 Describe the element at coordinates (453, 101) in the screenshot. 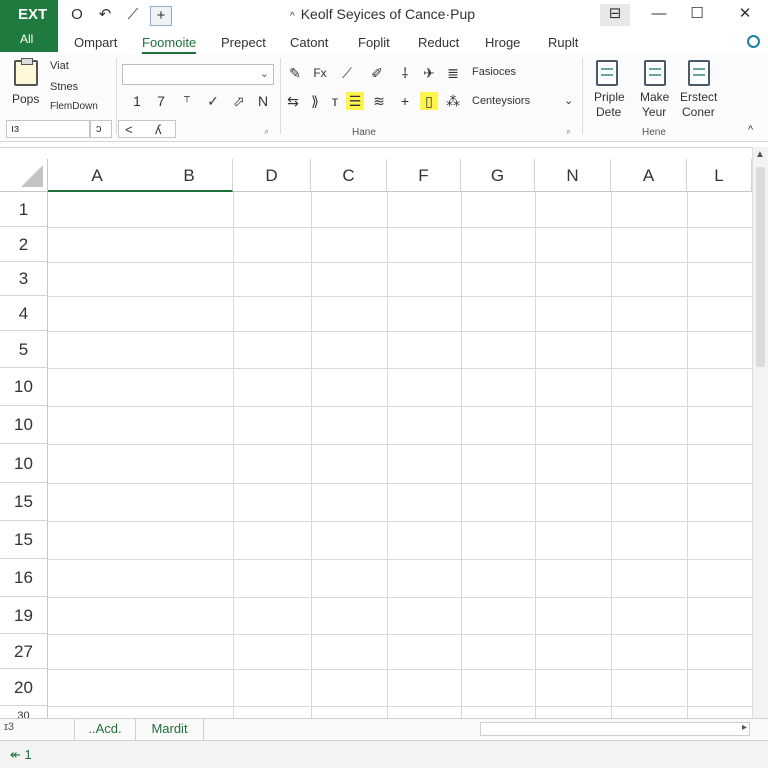

I see `sparkle-icon: ⁂` at that location.